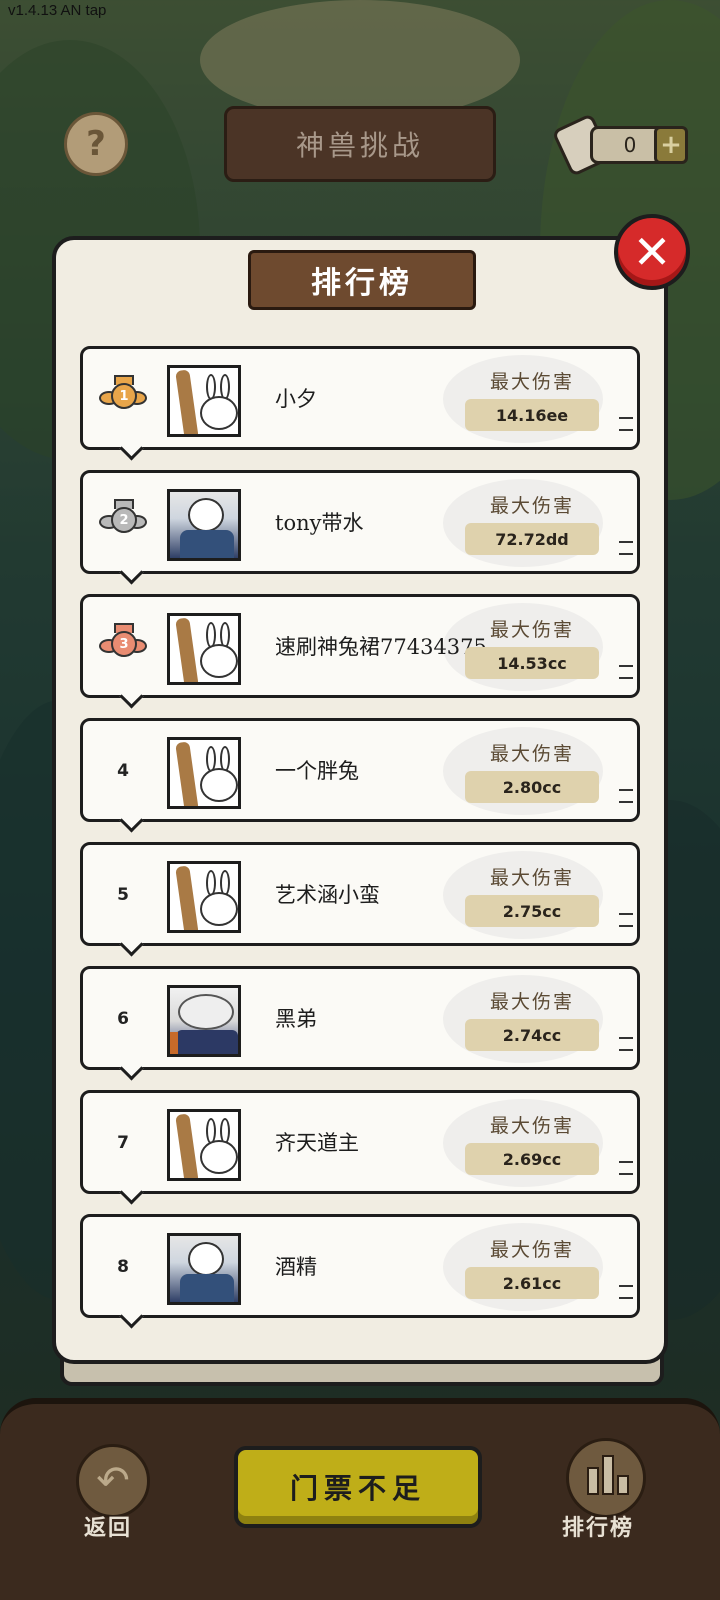 Image resolution: width=720 pixels, height=1600 pixels. I want to click on rank-number: 8, so click(123, 1267).